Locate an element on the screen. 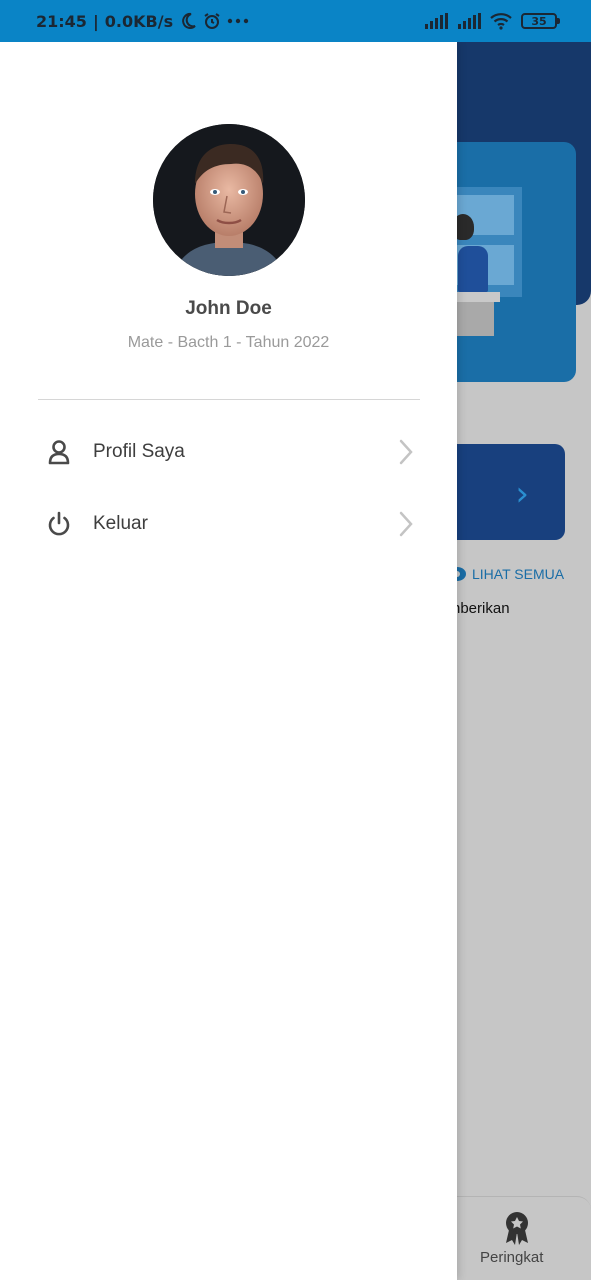  more-icon is located at coordinates (238, 21).